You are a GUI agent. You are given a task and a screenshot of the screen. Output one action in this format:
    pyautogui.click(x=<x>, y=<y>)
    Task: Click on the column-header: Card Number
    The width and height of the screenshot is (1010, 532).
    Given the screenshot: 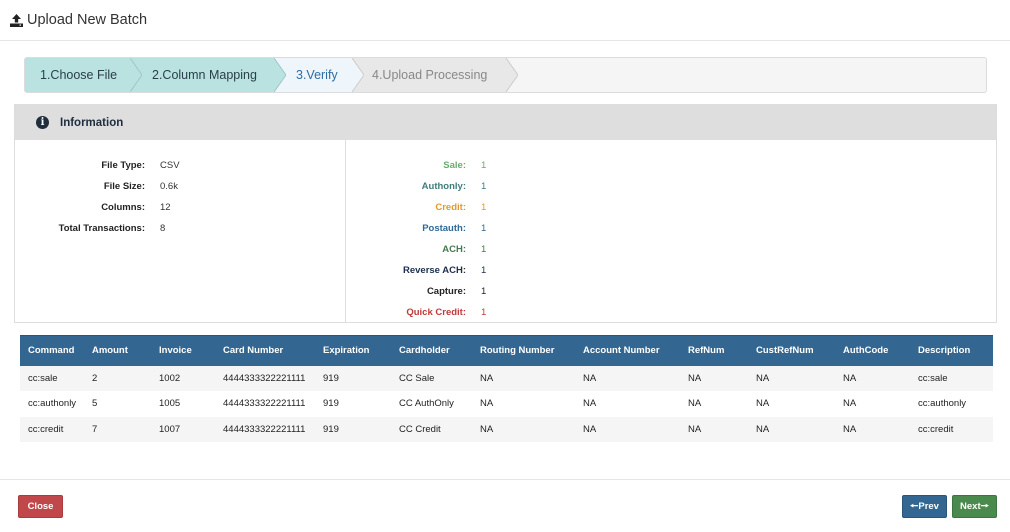 What is the action you would take?
    pyautogui.click(x=265, y=350)
    